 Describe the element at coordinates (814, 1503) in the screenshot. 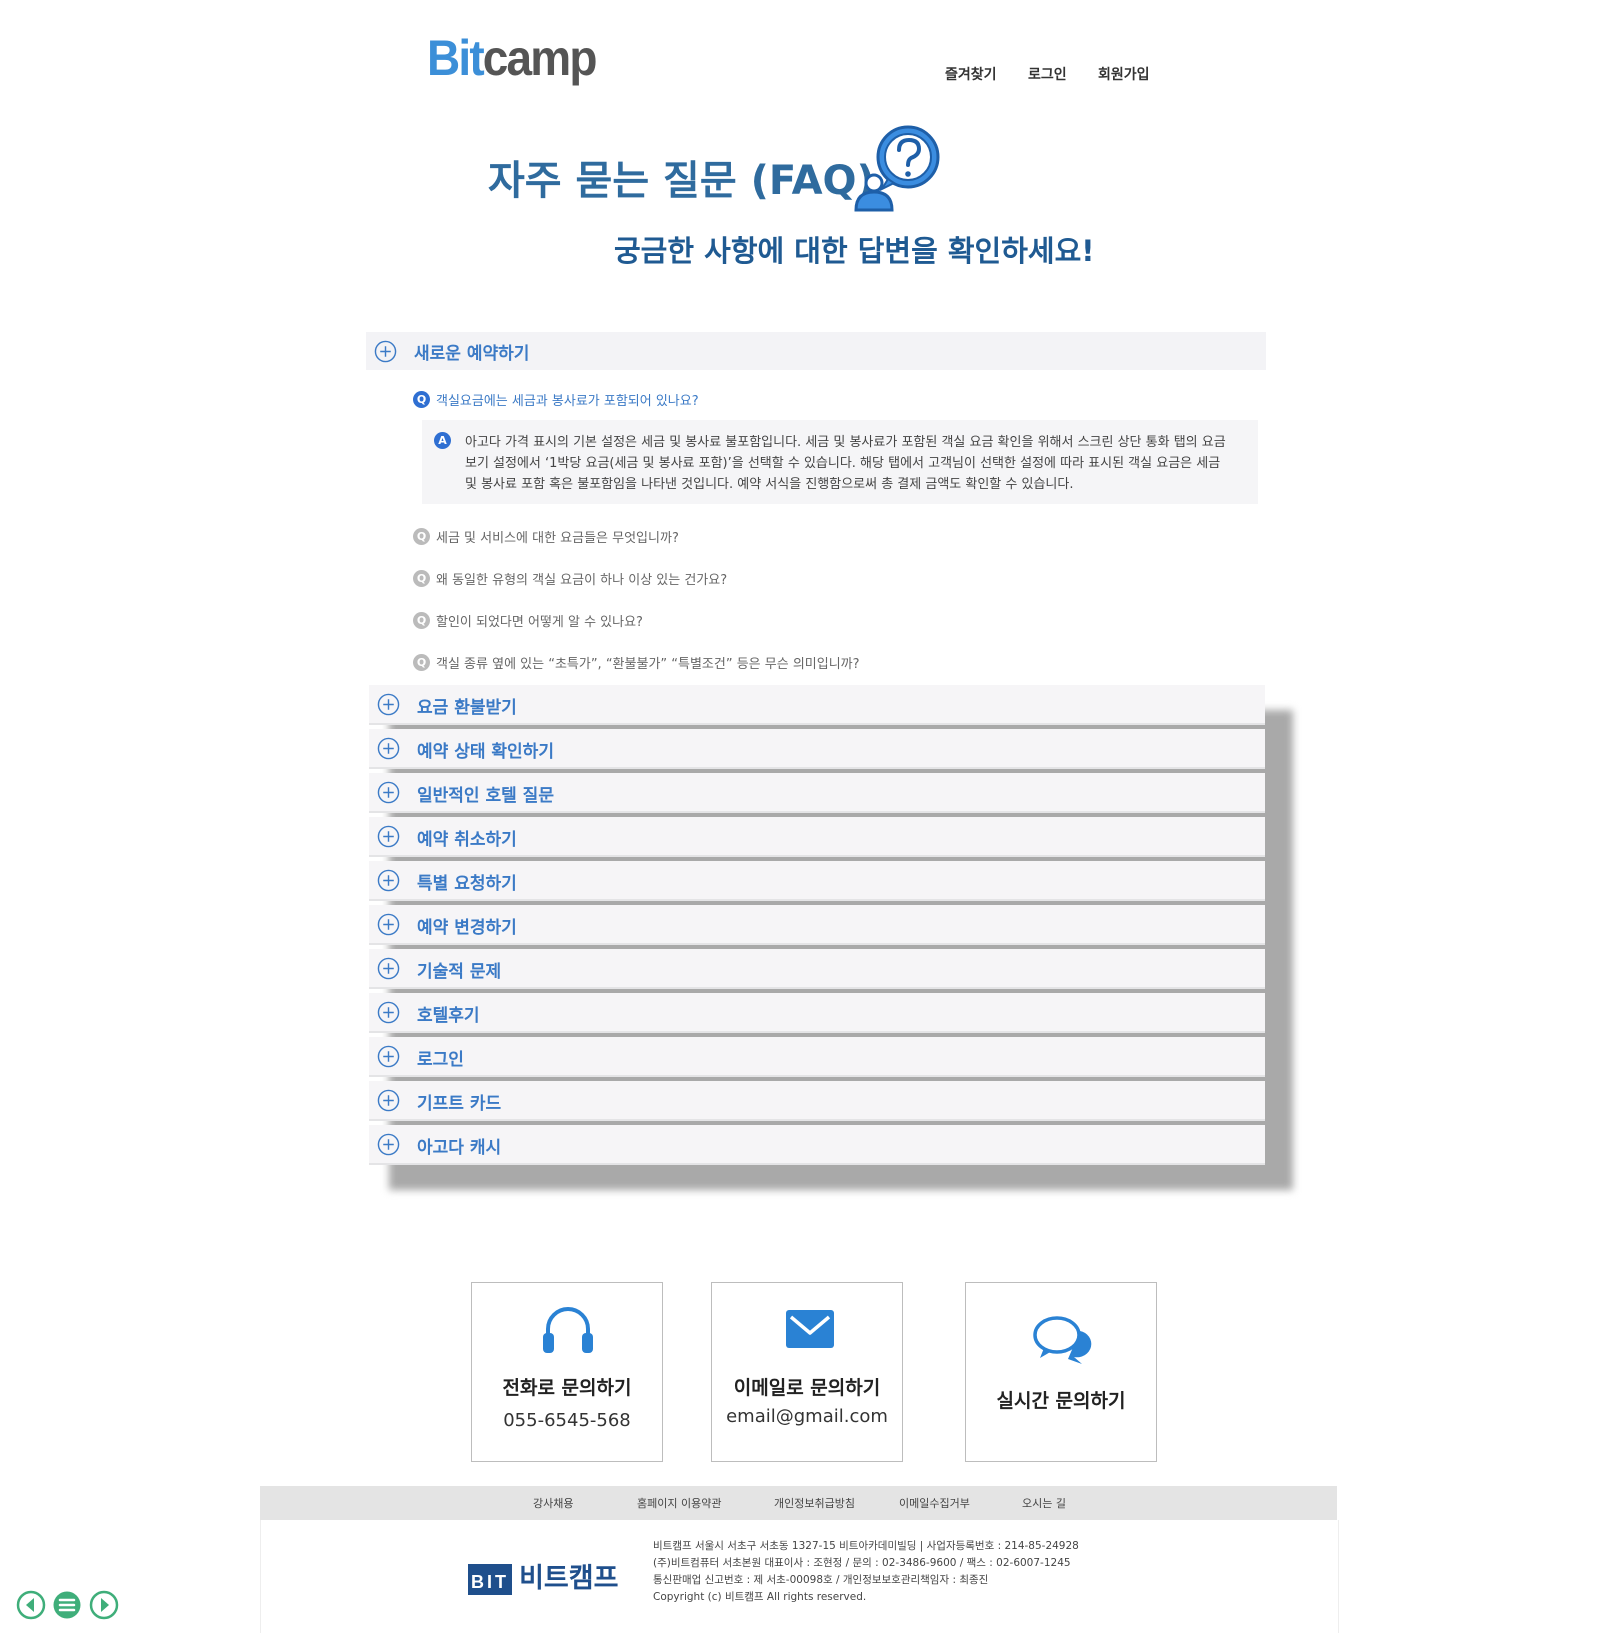

I see `footer-link-privacy: 개인정보취급방침` at that location.